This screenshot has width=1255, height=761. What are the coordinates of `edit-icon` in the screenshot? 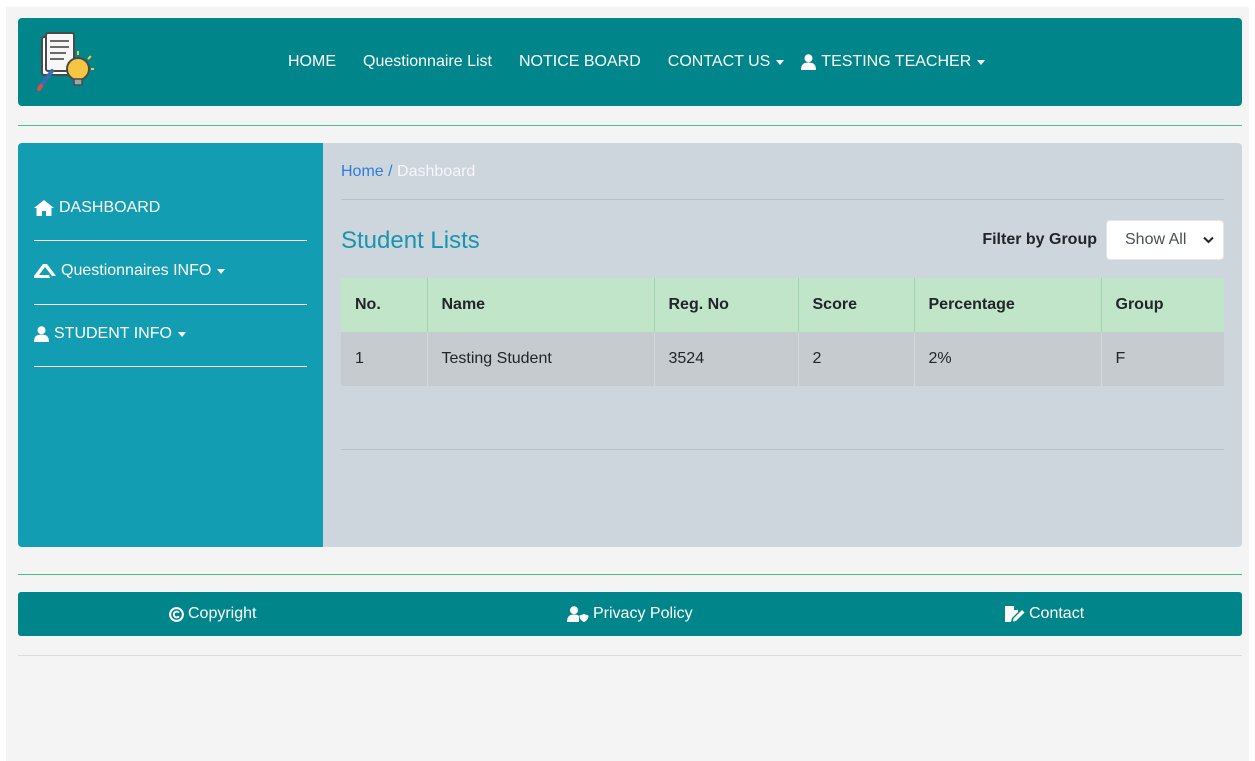 It's located at (1015, 614).